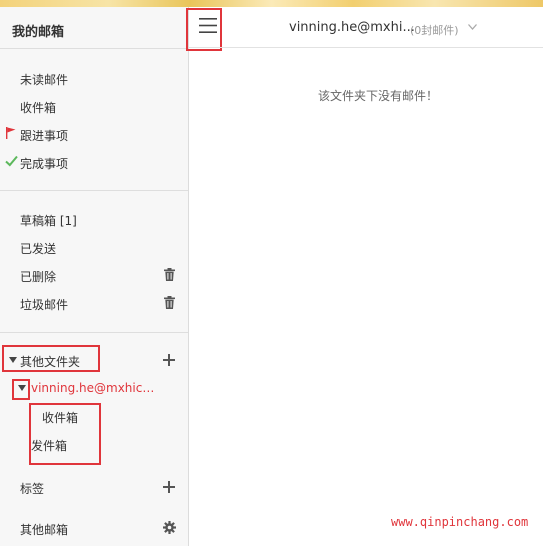 This screenshot has width=543, height=546. Describe the element at coordinates (434, 30) in the screenshot. I see `mail-count: (0封邮件)` at that location.